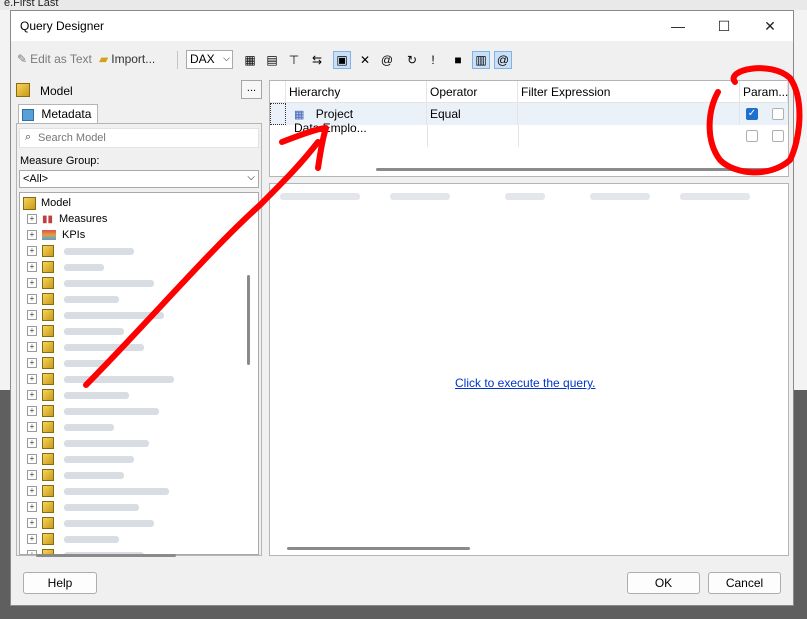  What do you see at coordinates (60, 583) in the screenshot?
I see `help-button: Help` at bounding box center [60, 583].